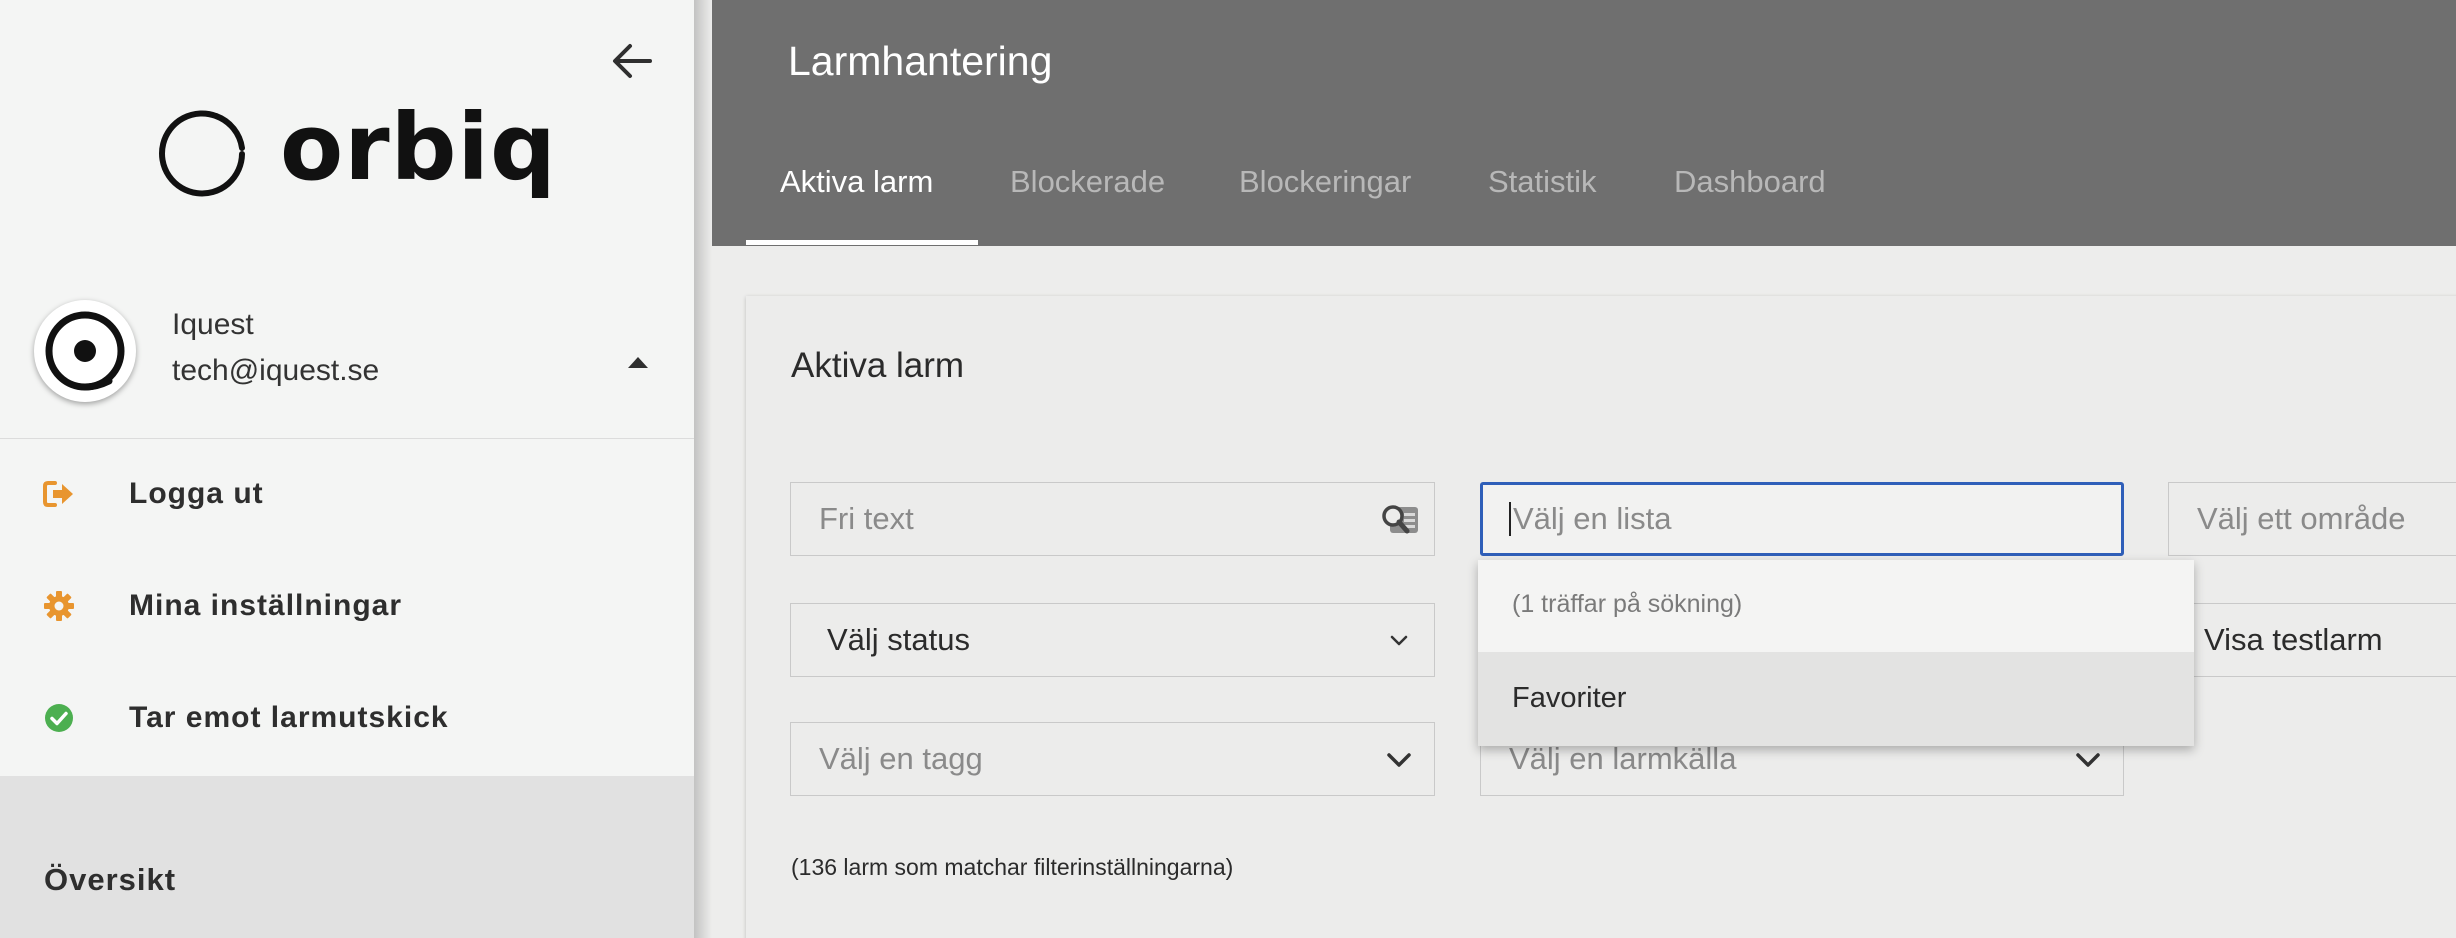  What do you see at coordinates (1112, 640) in the screenshot?
I see `status-select: Välj status` at bounding box center [1112, 640].